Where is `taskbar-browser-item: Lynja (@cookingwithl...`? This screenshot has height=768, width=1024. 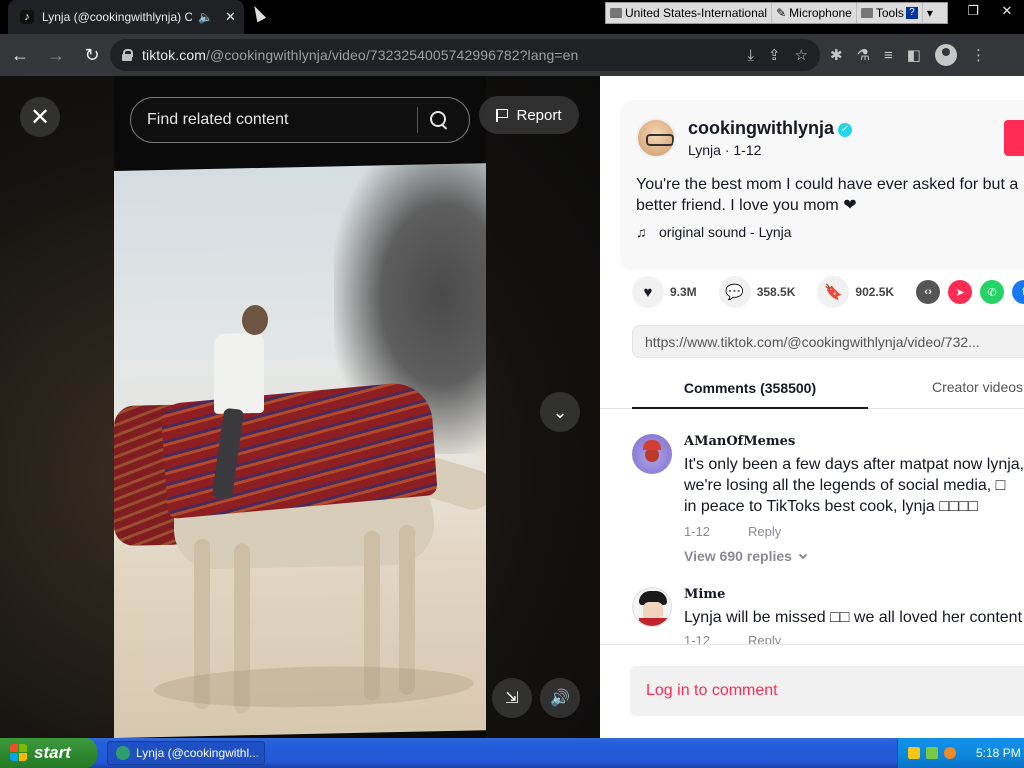
taskbar-browser-item: Lynja (@cookingwithl... is located at coordinates (186, 753).